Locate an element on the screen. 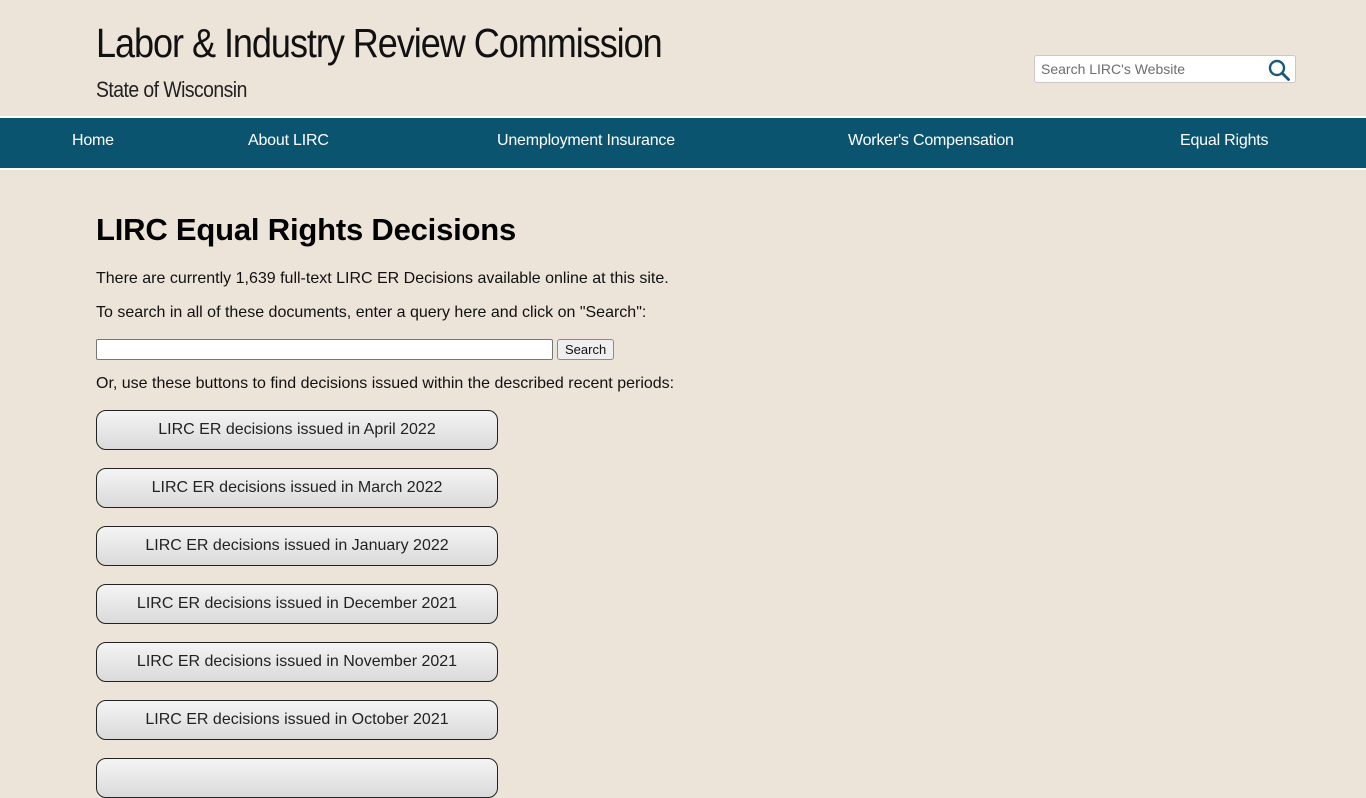 This screenshot has width=1366, height=798. period-button-march-2022: LIRC ER decisions issued in March 2022 is located at coordinates (297, 488).